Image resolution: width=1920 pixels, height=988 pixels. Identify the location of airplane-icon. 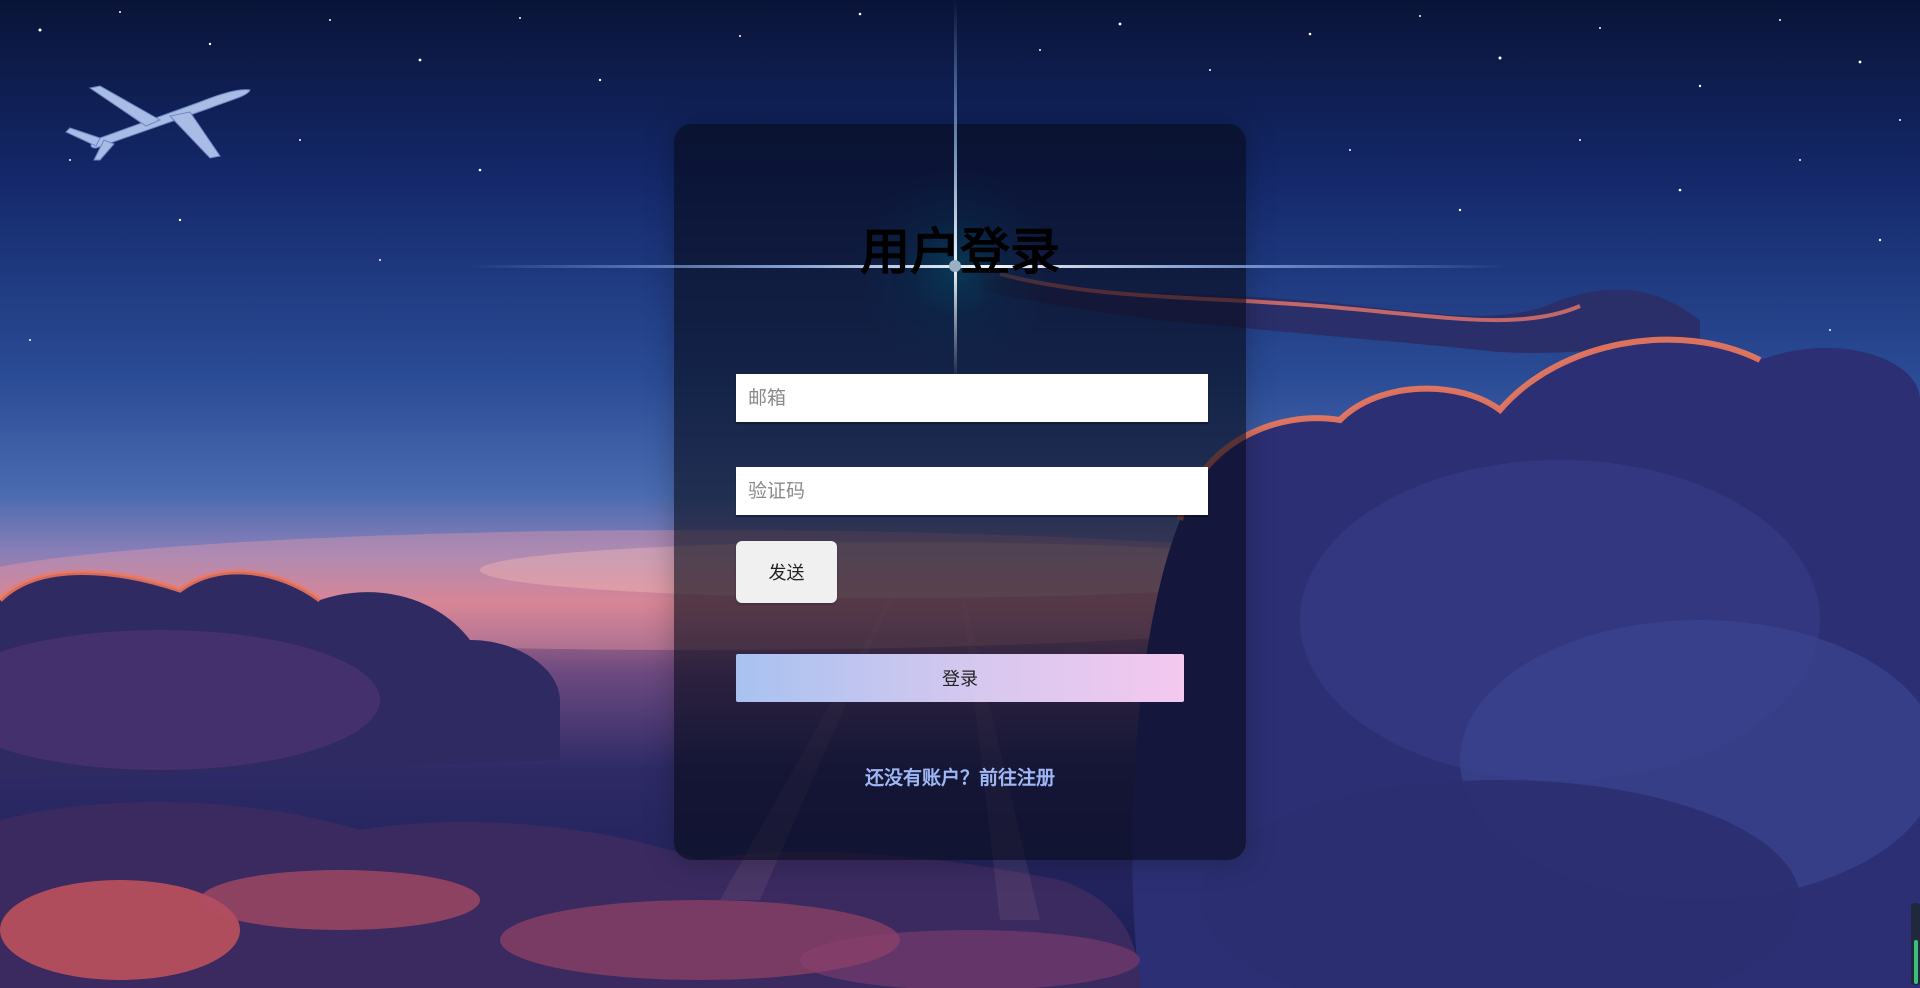
(158, 123).